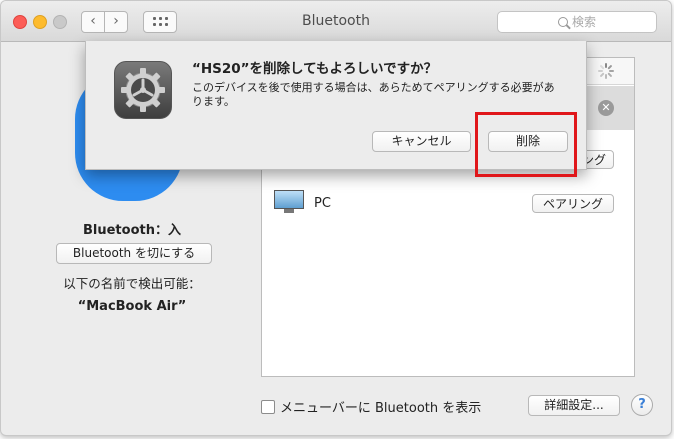 This screenshot has height=439, width=674. Describe the element at coordinates (562, 22) in the screenshot. I see `search-icon` at that location.